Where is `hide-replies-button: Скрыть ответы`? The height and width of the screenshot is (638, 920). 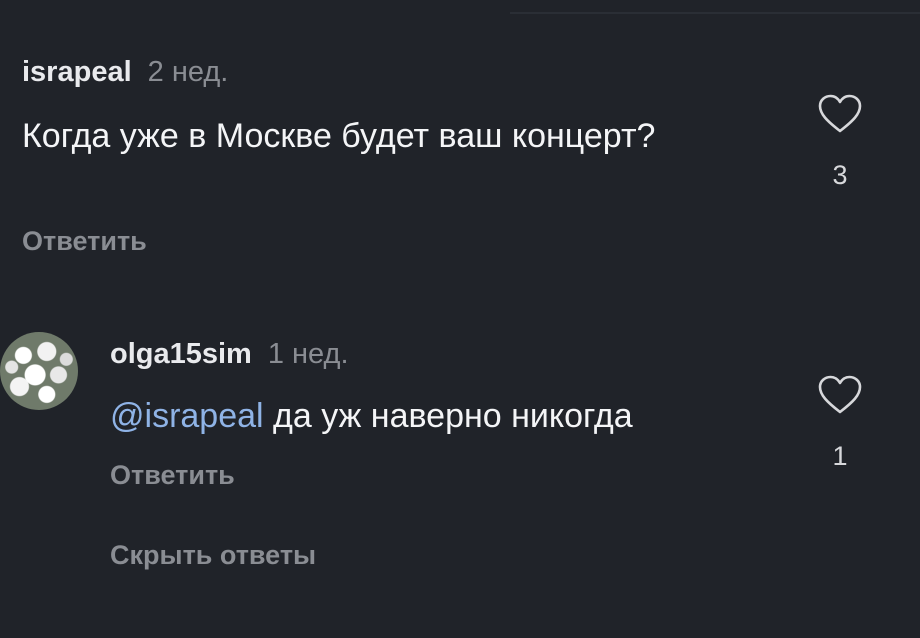 hide-replies-button: Скрыть ответы is located at coordinates (213, 555).